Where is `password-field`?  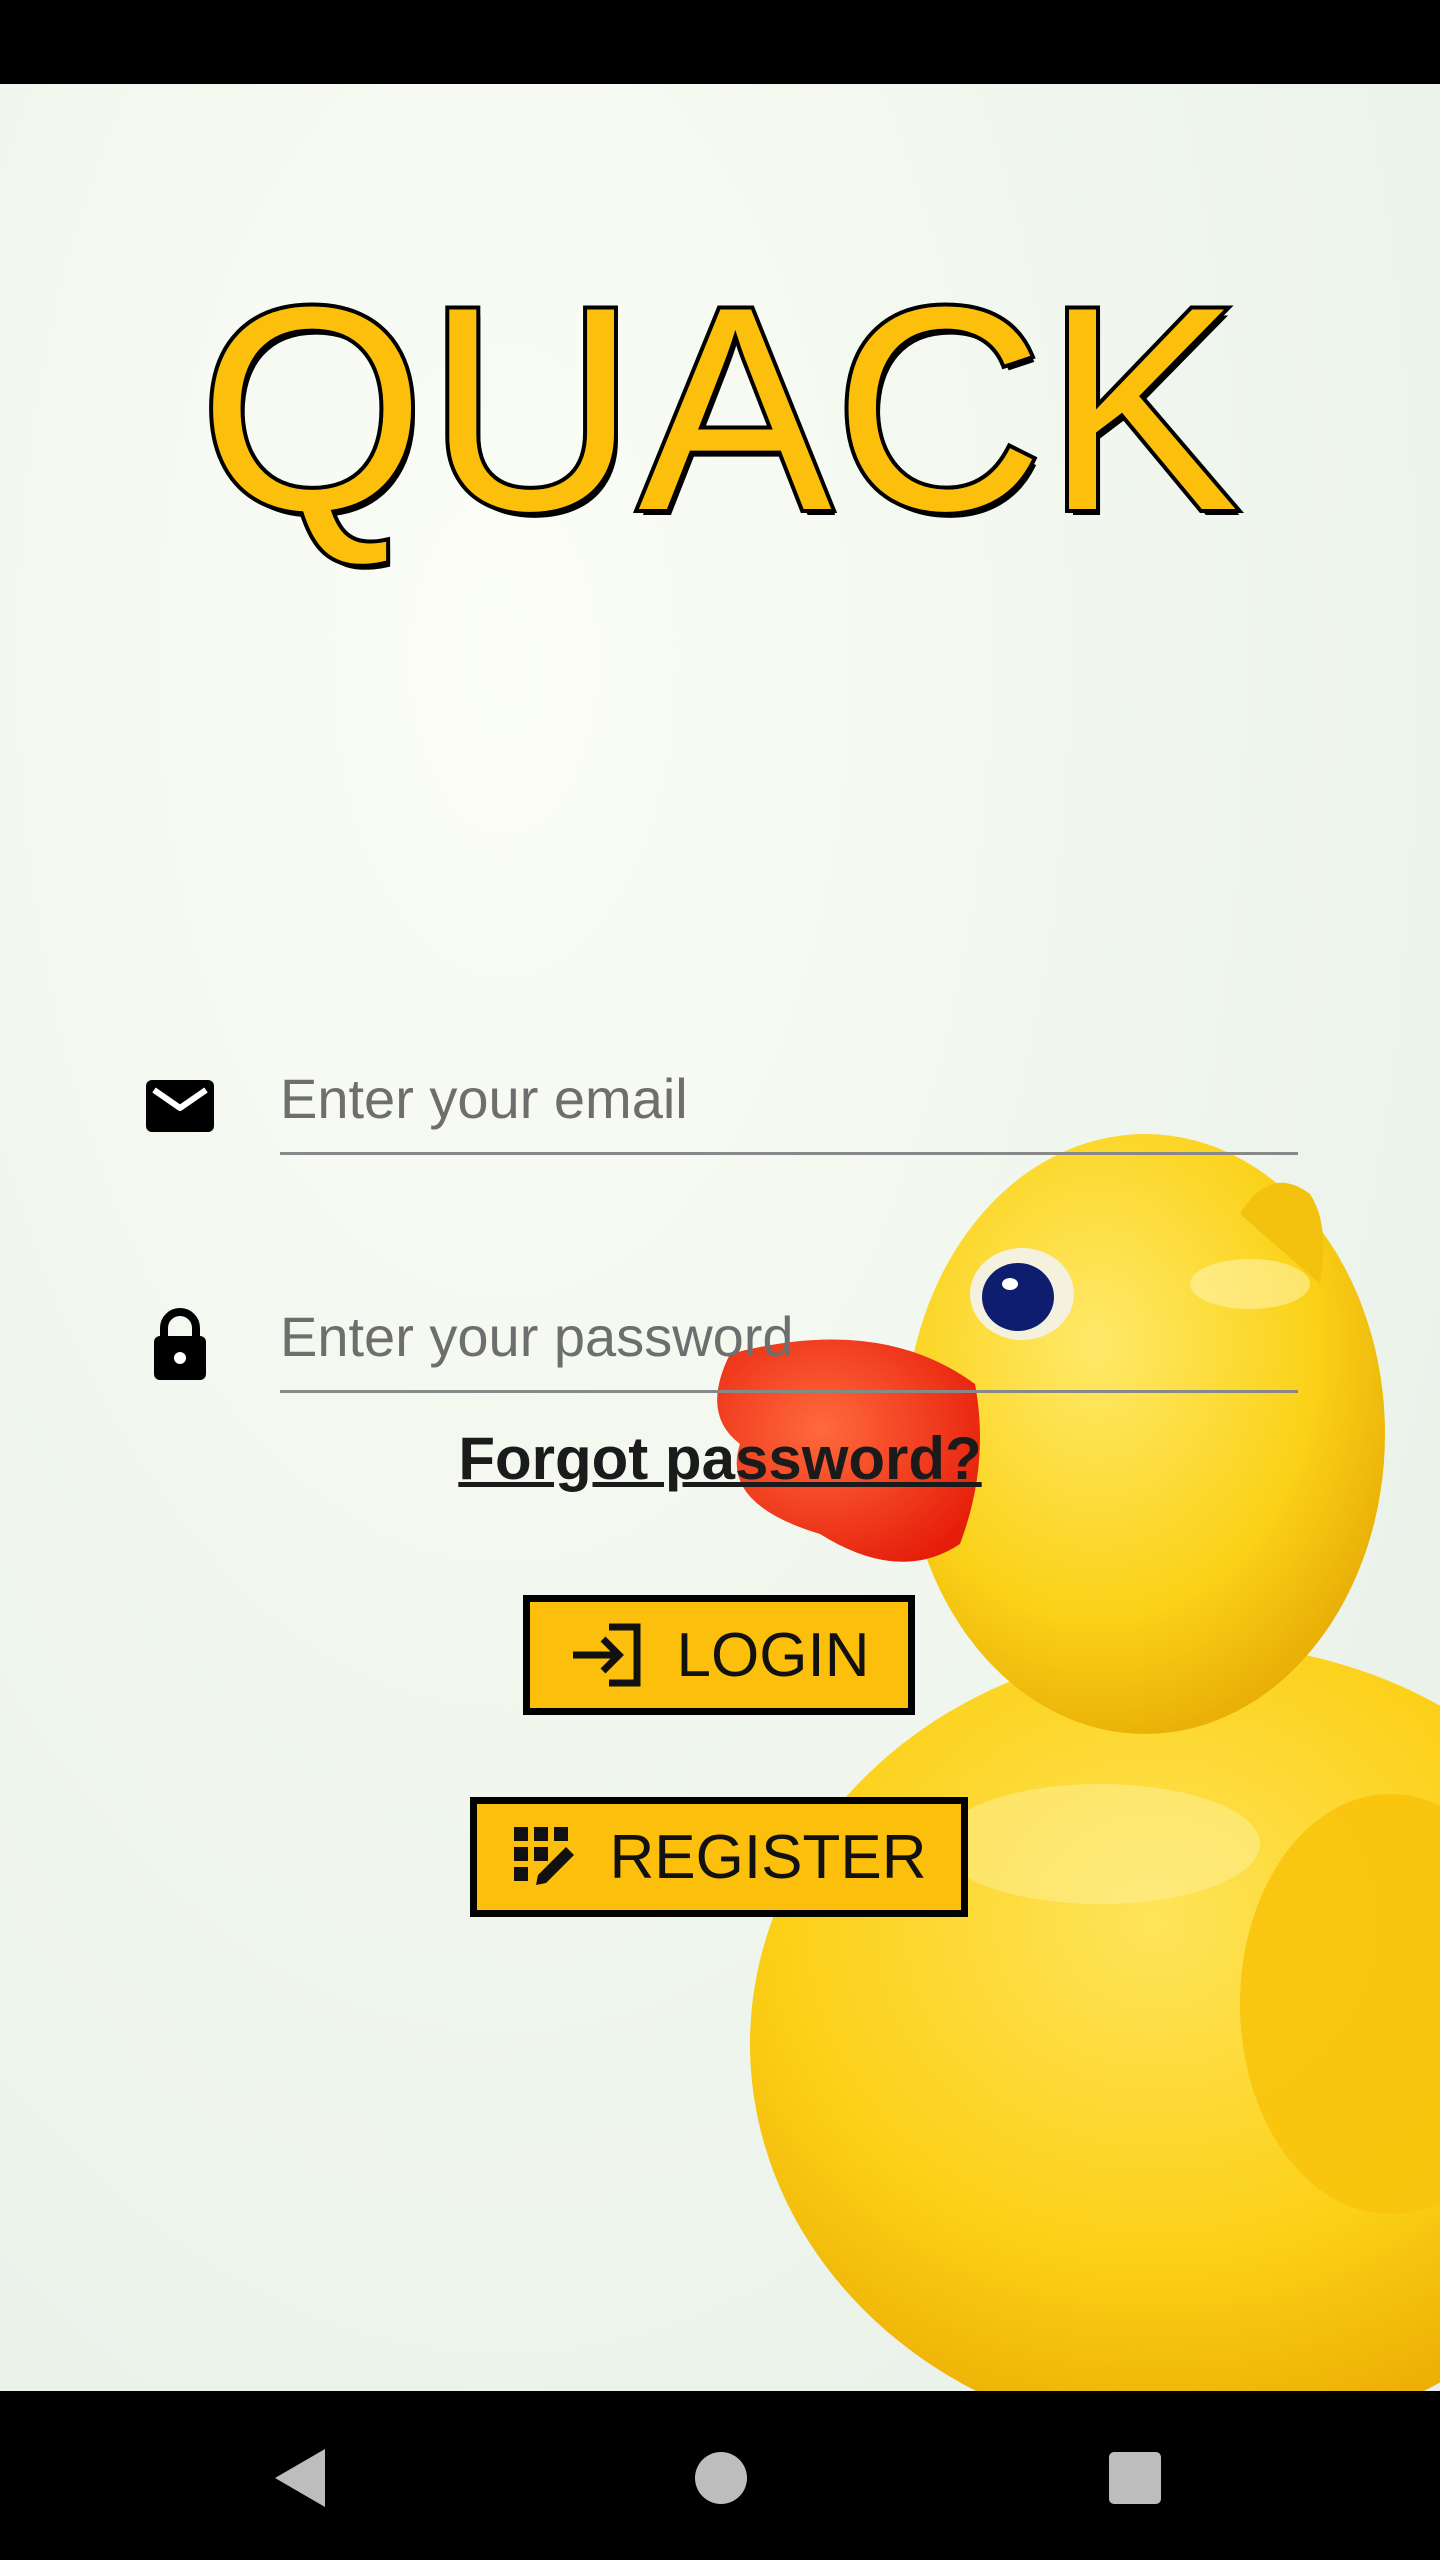 password-field is located at coordinates (720, 1342).